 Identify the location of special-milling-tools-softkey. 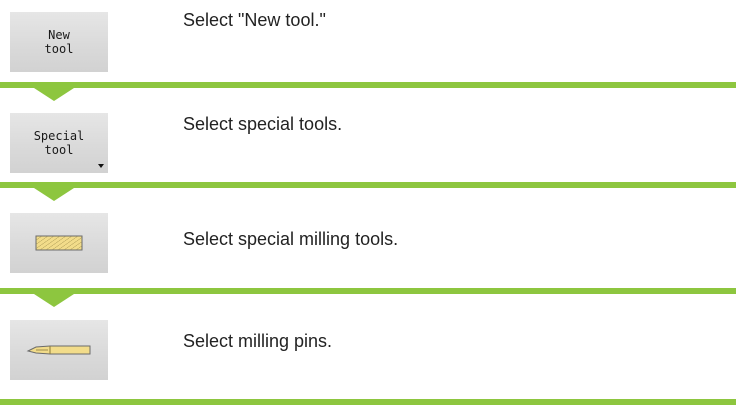
(59, 243).